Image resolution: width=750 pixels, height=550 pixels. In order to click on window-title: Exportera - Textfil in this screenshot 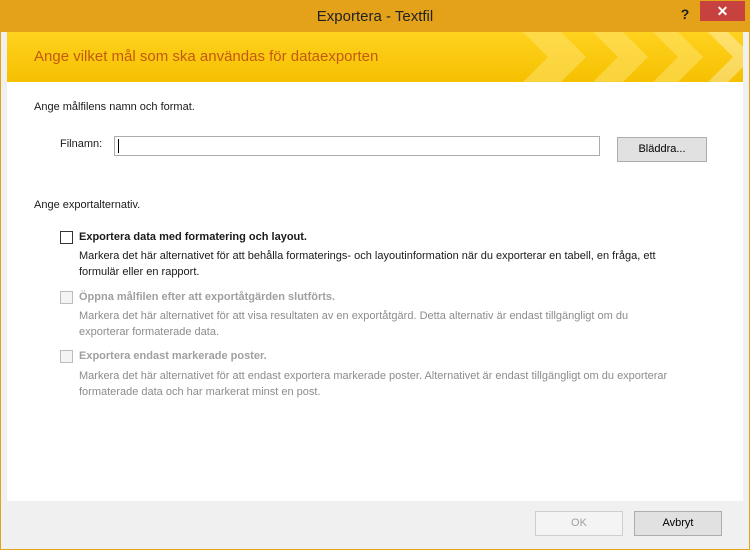, I will do `click(375, 16)`.